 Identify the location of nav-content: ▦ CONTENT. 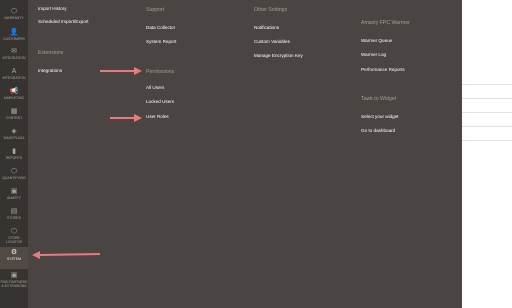
(14, 114).